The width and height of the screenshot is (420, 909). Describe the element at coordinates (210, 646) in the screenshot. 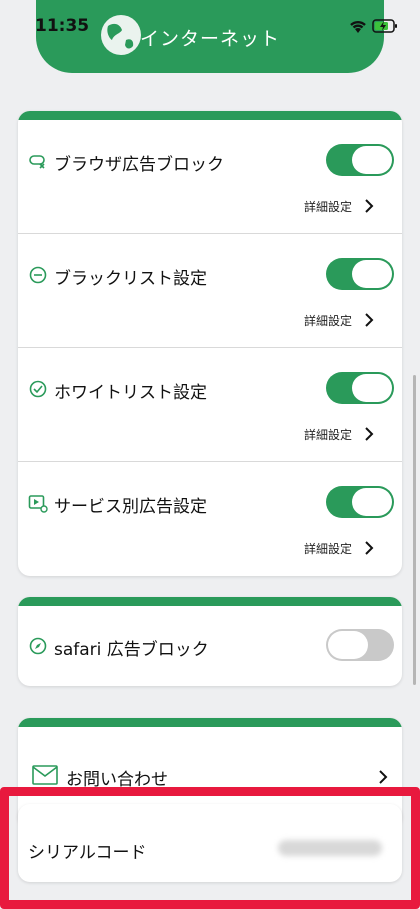

I see `setting-row-safari-adblock: safari 広告ブロック` at that location.